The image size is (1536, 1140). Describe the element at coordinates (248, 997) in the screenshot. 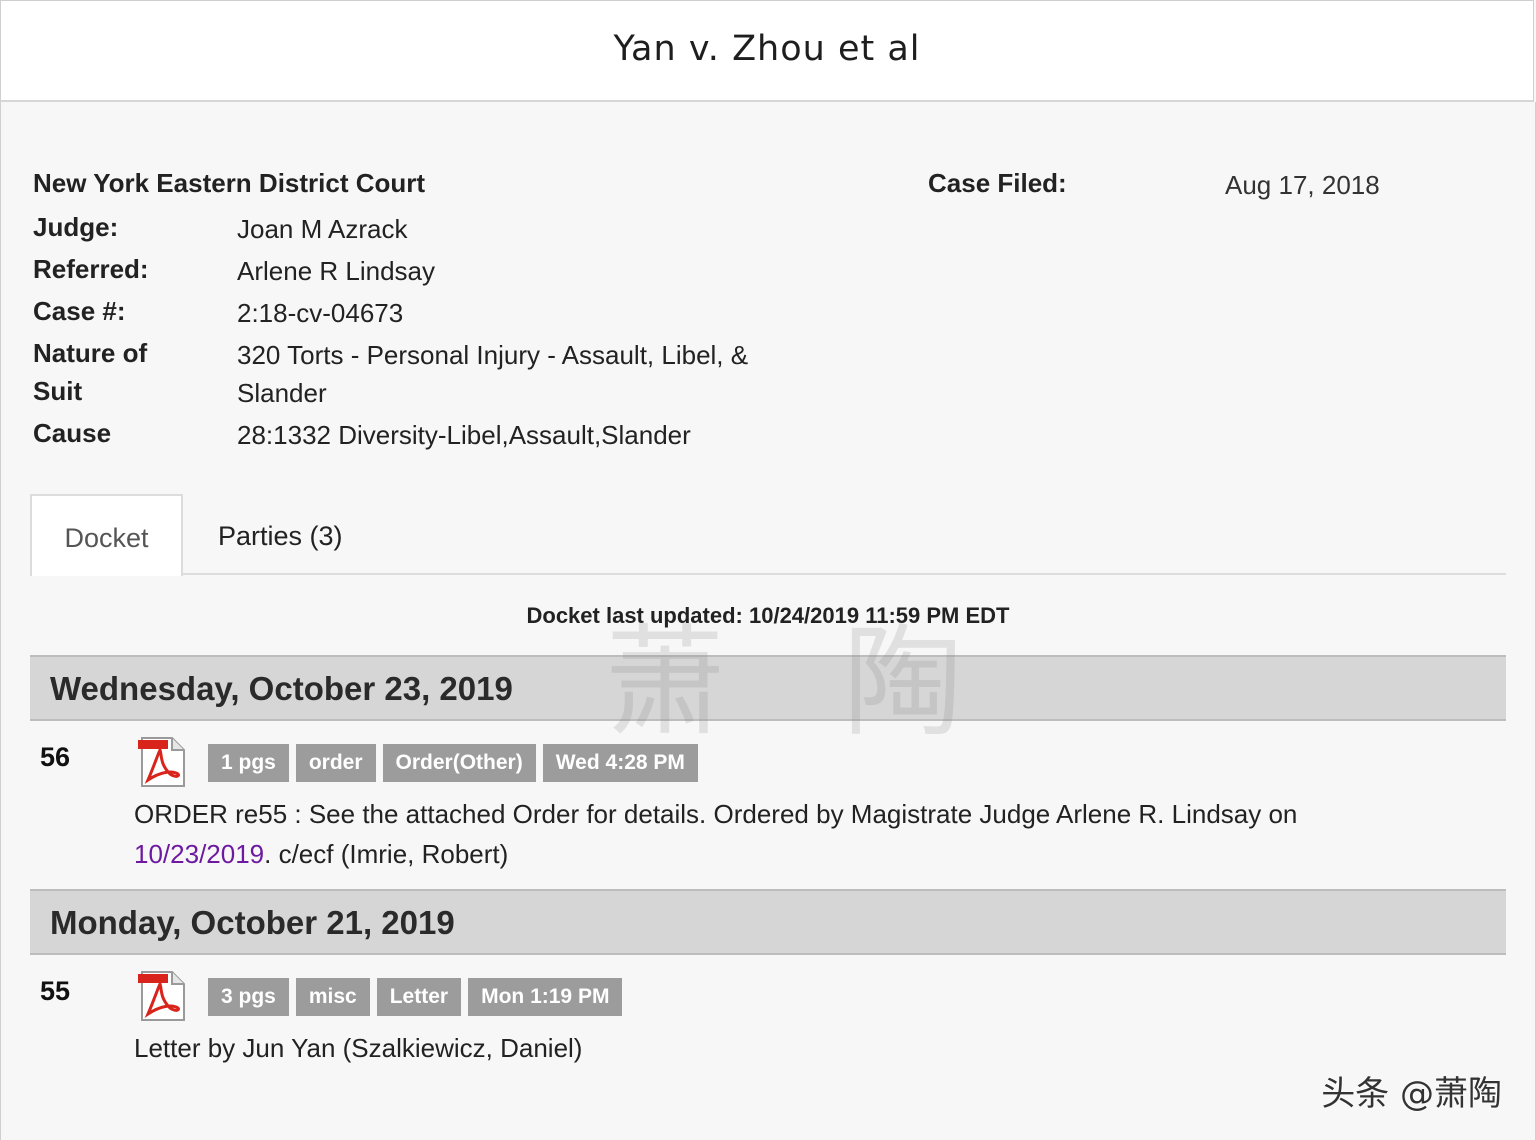

I see `page-count-tag: 3 pgs` at that location.